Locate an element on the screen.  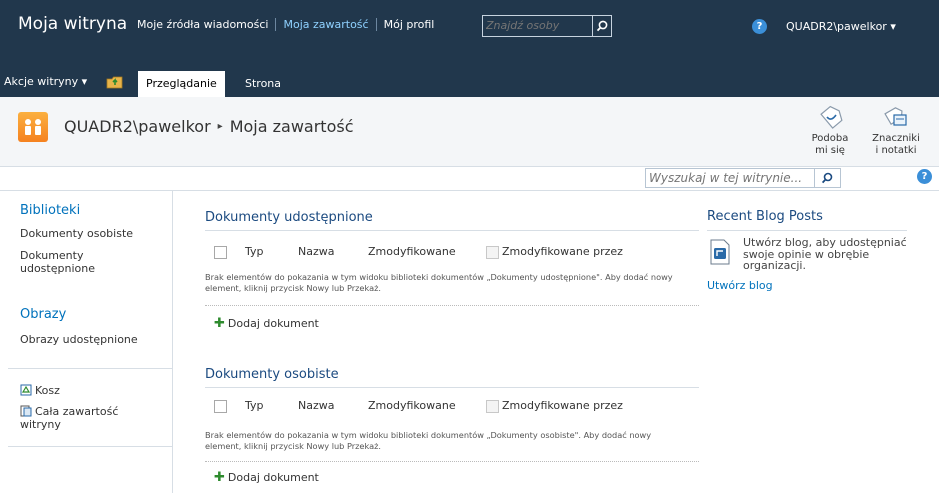
search-row is located at coordinates (469, 178).